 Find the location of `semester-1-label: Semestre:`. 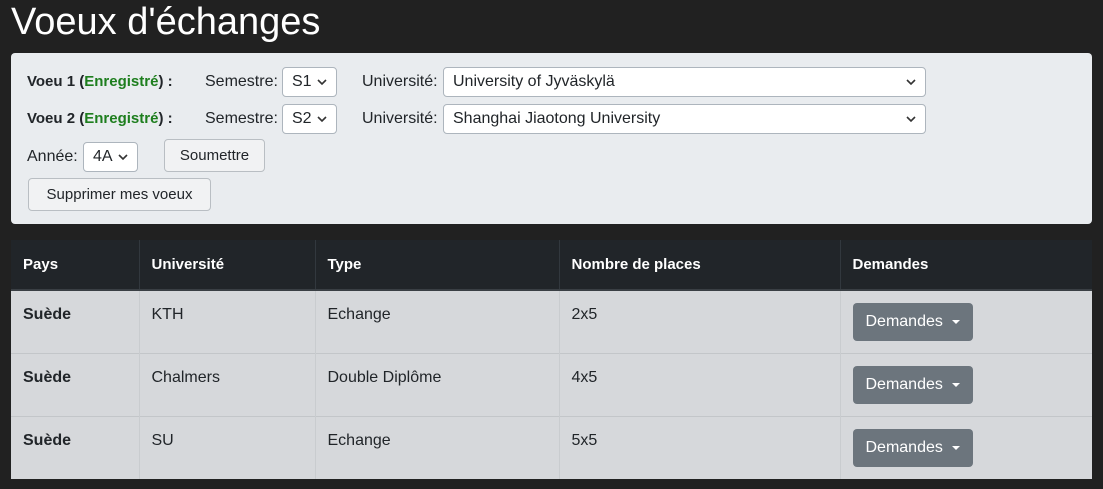

semester-1-label: Semestre: is located at coordinates (241, 81).